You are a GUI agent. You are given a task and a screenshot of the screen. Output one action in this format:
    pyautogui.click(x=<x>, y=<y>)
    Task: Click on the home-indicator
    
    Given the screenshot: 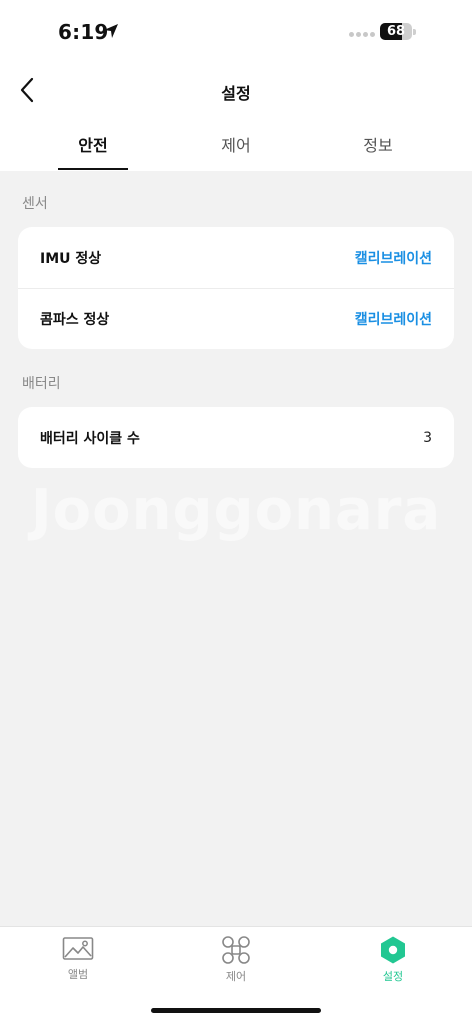 What is the action you would take?
    pyautogui.click(x=236, y=1010)
    